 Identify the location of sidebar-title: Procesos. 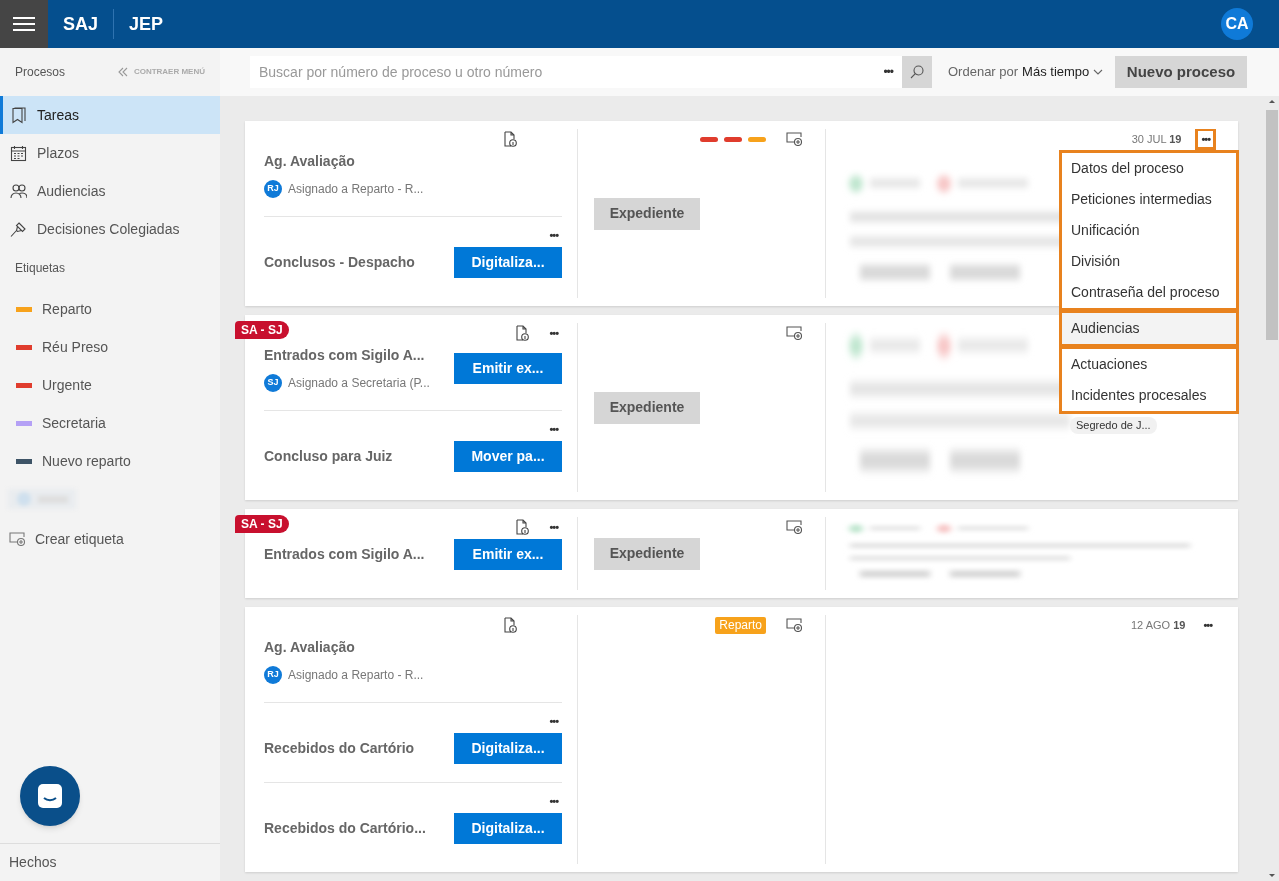
(40, 72).